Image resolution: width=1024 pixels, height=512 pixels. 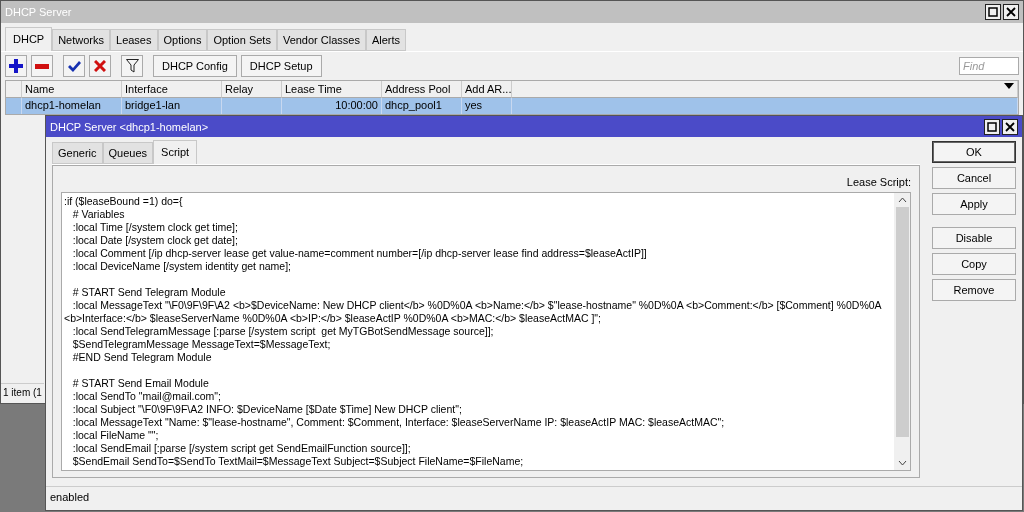 What do you see at coordinates (281, 66) in the screenshot?
I see `toolbar-button: DHCP Setup` at bounding box center [281, 66].